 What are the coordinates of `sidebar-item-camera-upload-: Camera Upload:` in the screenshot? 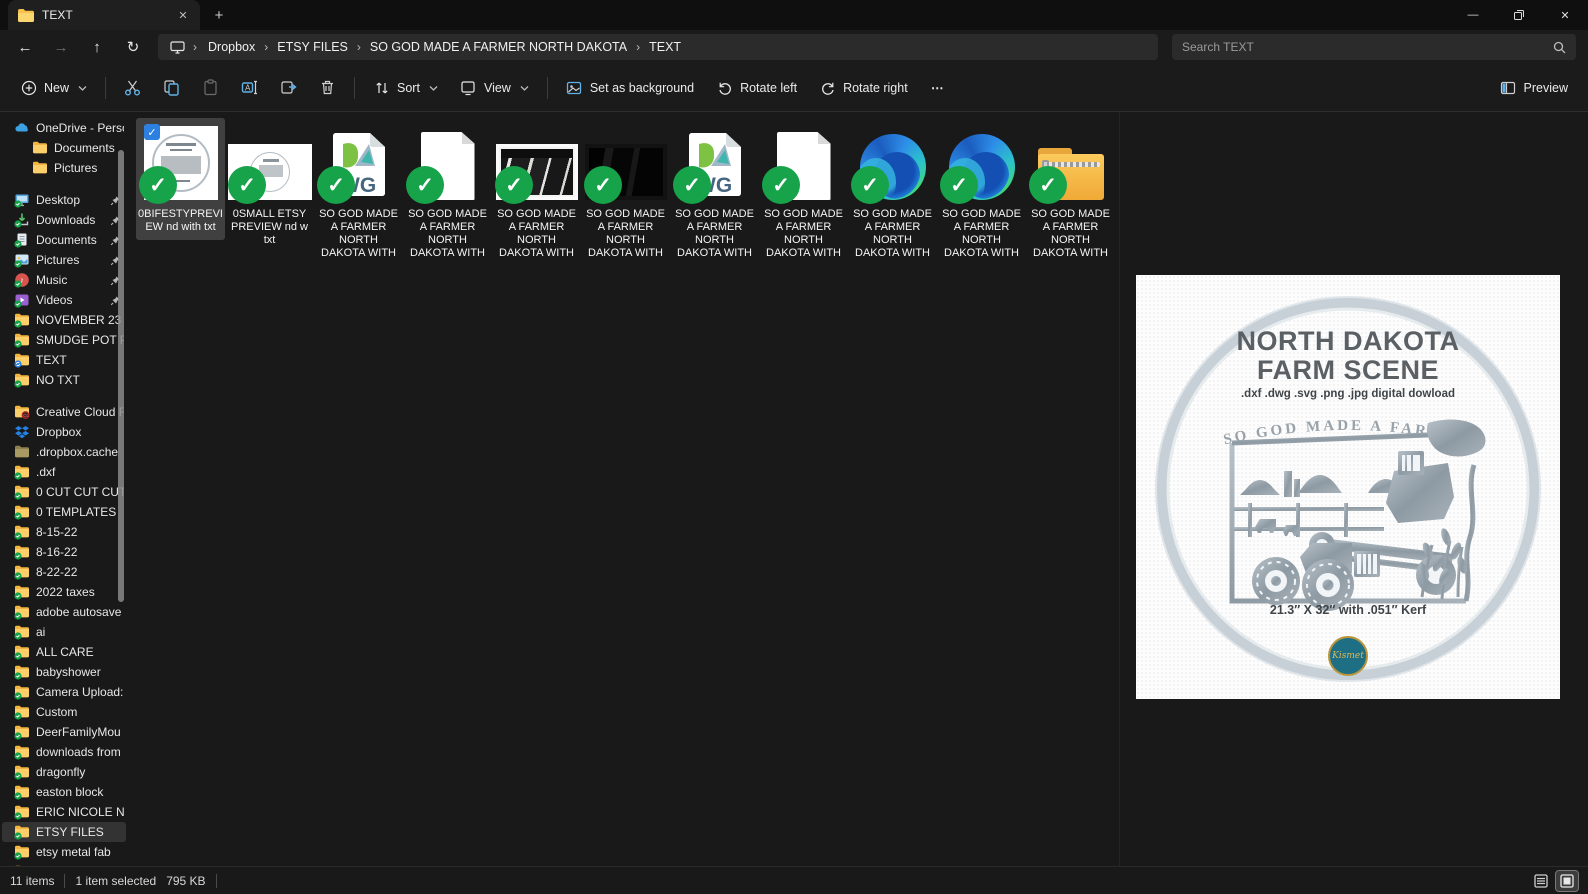 It's located at (64, 692).